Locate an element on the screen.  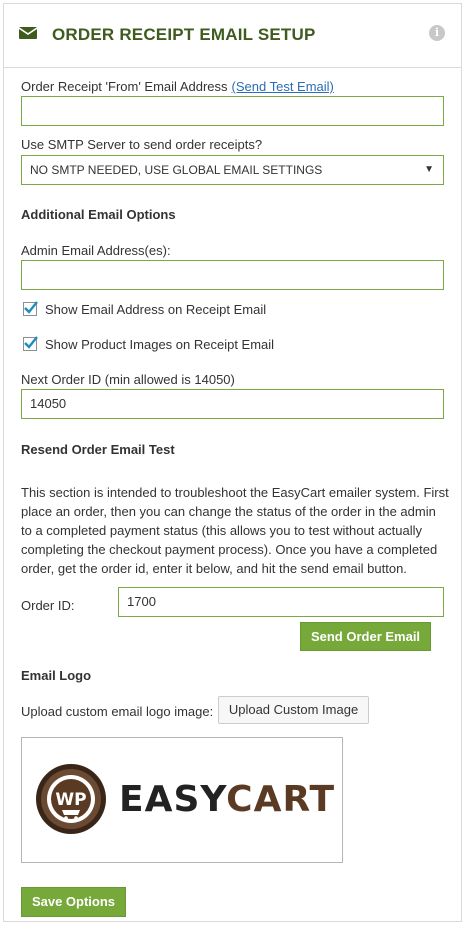
next-order-label: Next Order ID (min allowed is 14050) is located at coordinates (128, 379).